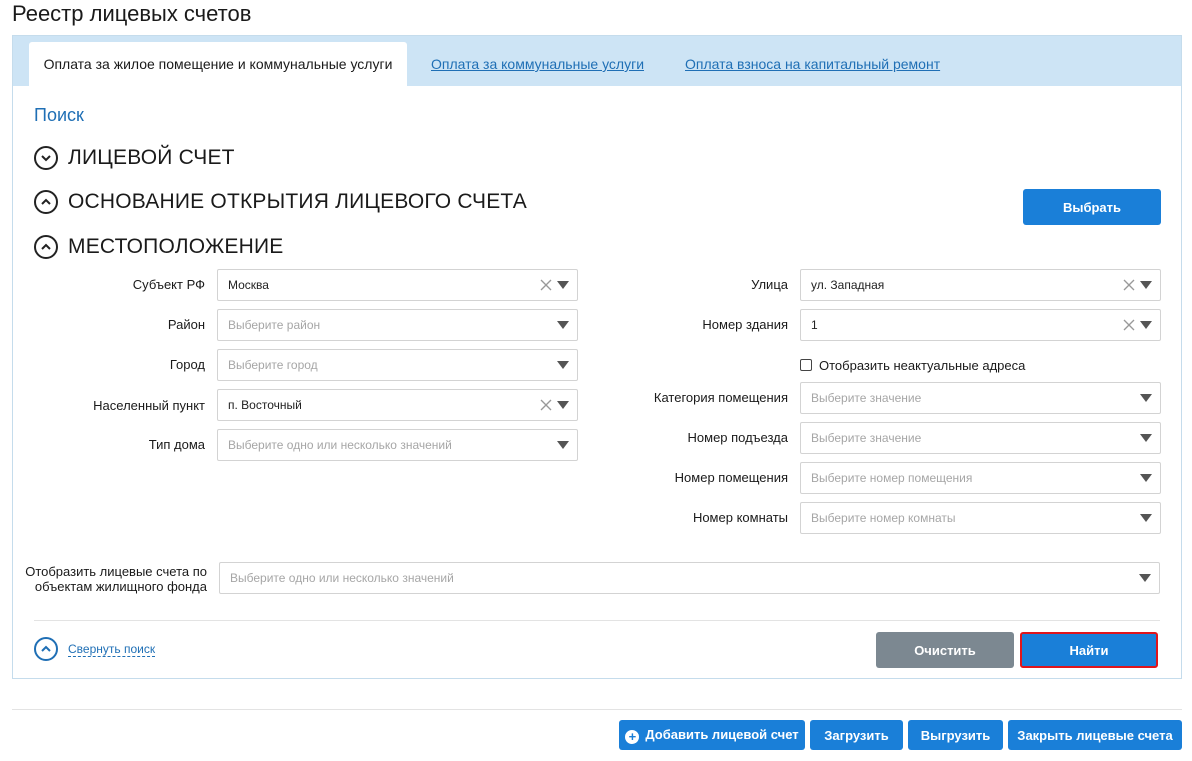 This screenshot has width=1192, height=761. What do you see at coordinates (866, 438) in the screenshot?
I see `entrance-placeholder: Выберите значение` at bounding box center [866, 438].